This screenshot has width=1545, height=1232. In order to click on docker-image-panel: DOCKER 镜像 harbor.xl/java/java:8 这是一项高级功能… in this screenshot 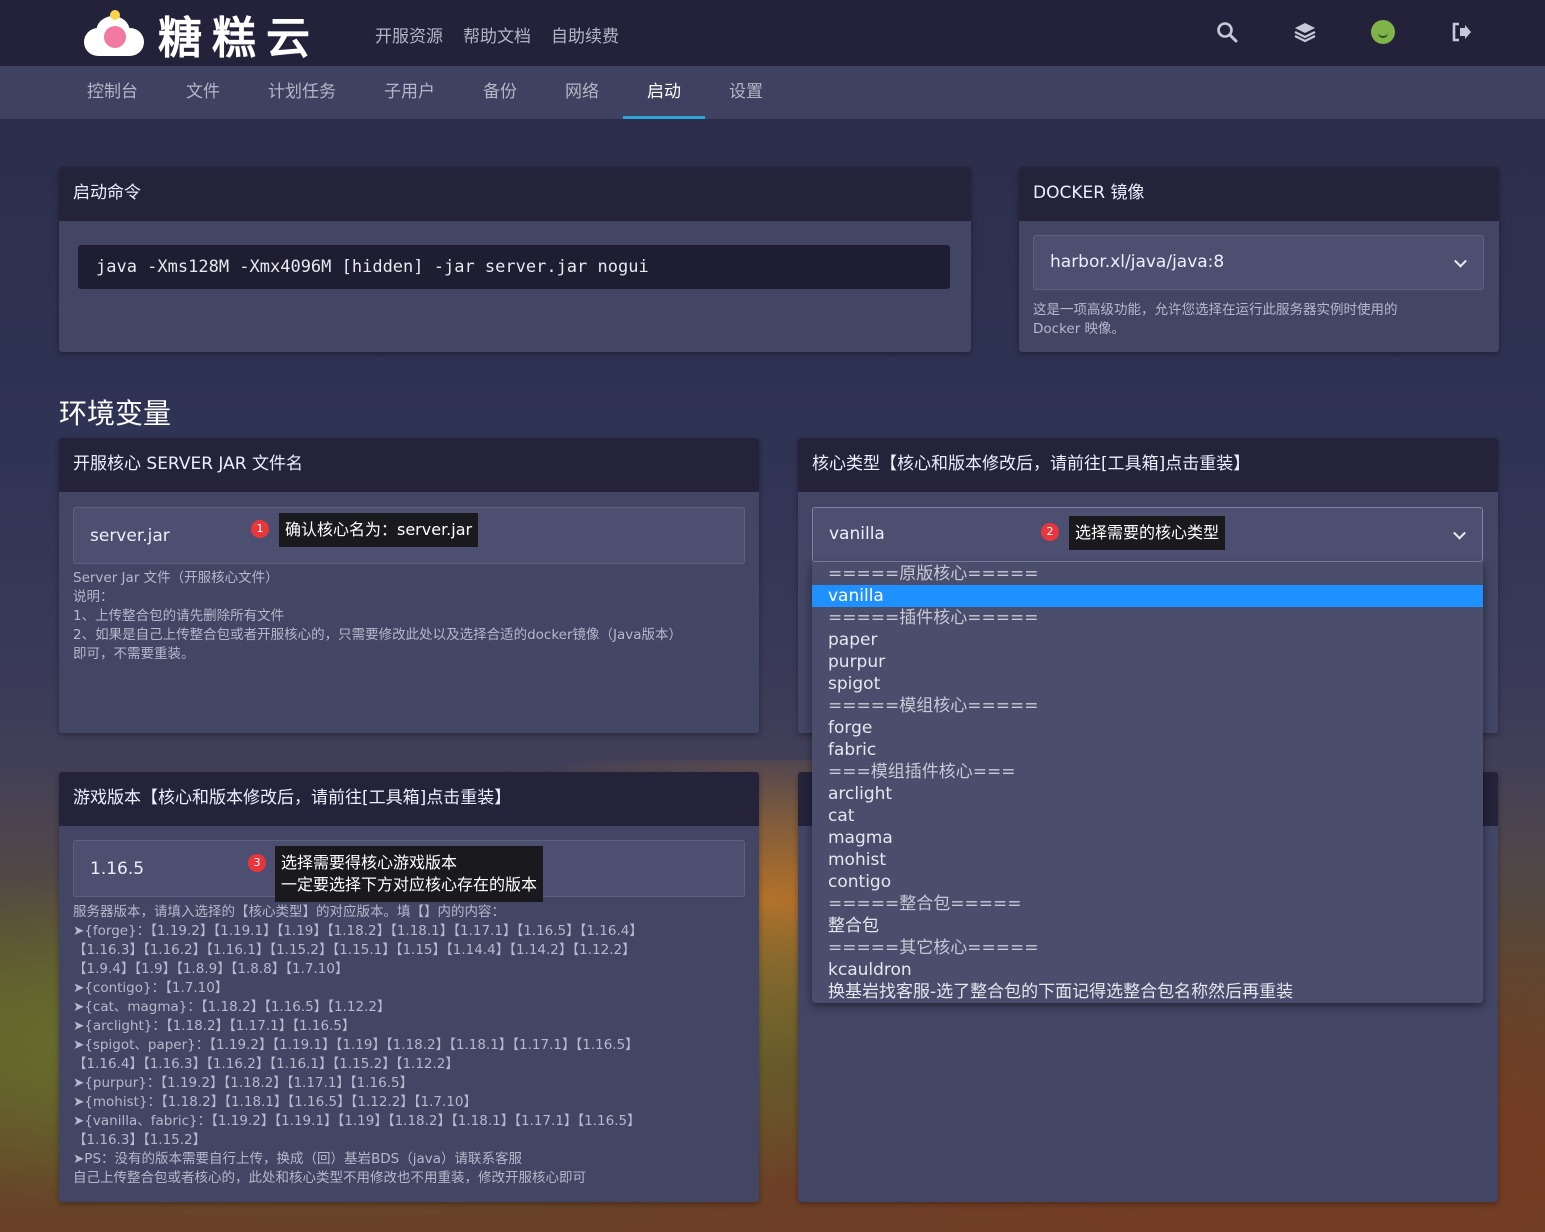, I will do `click(1259, 259)`.